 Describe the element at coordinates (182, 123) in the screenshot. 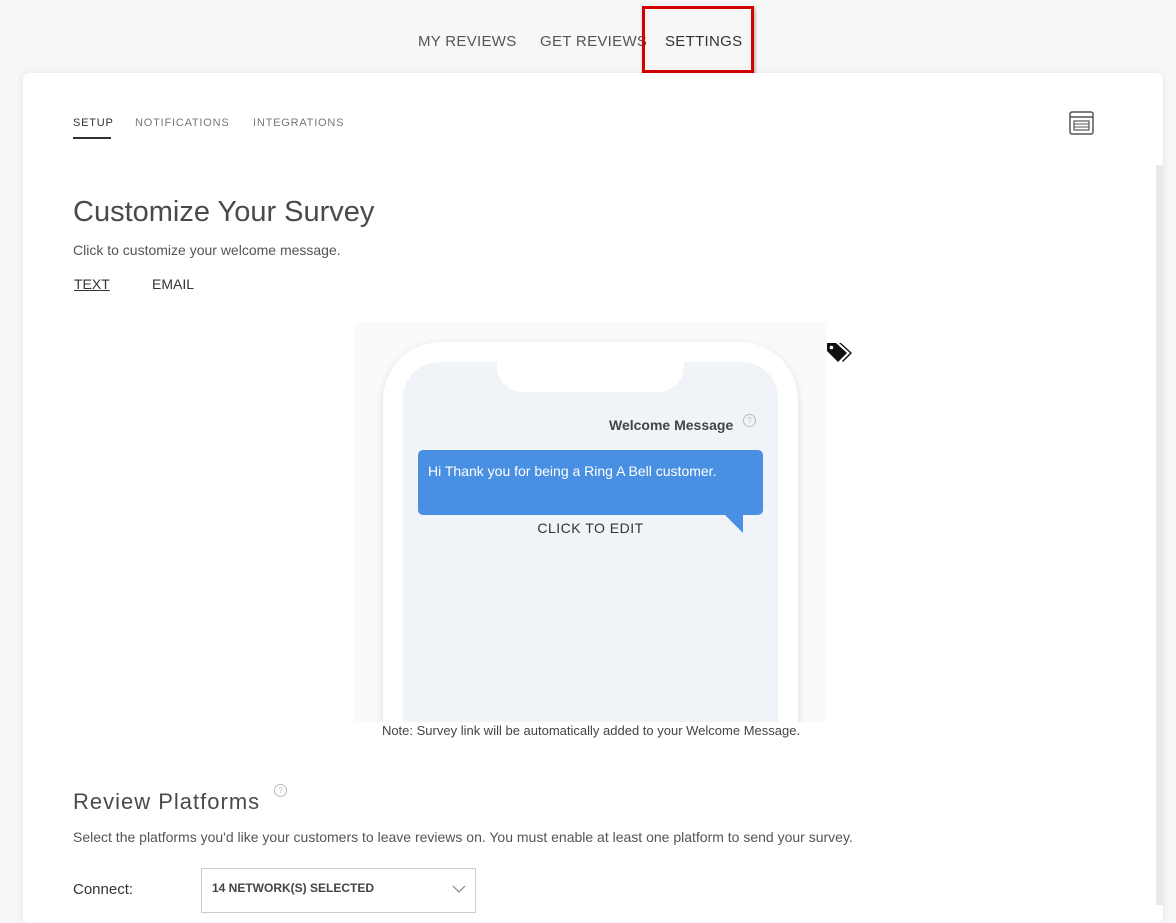

I see `tab-notifications: NOTIFICATIONS` at that location.